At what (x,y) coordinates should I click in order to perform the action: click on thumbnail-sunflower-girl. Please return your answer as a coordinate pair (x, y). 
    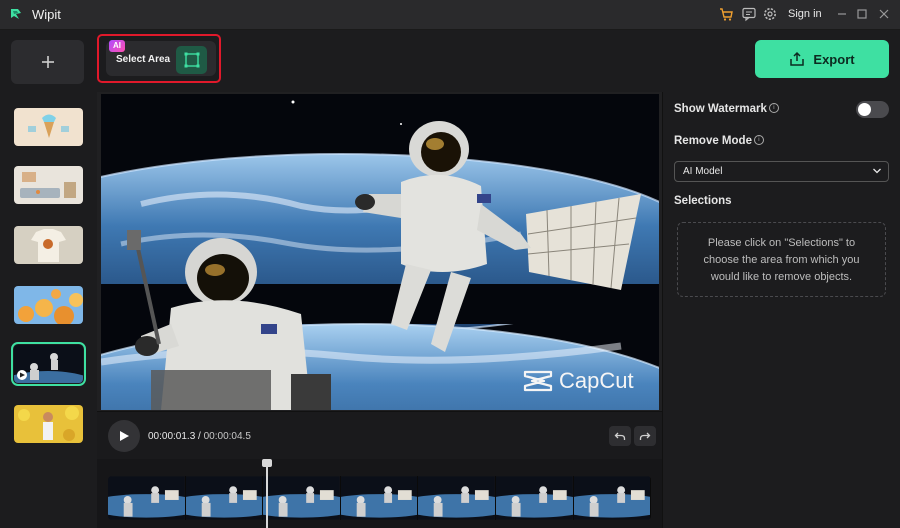
    Looking at the image, I should click on (48, 424).